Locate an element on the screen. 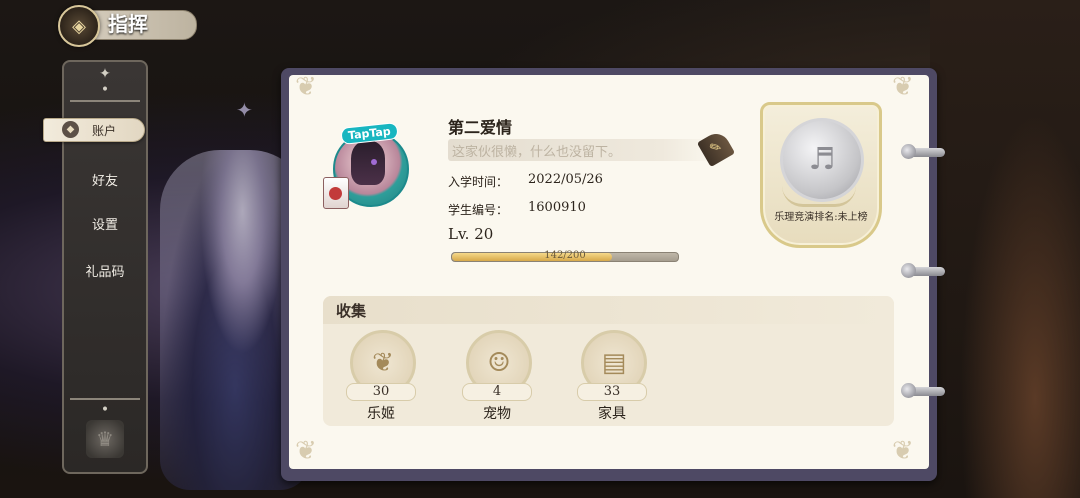 This screenshot has height=498, width=1080. collection-count: 30 is located at coordinates (381, 392).